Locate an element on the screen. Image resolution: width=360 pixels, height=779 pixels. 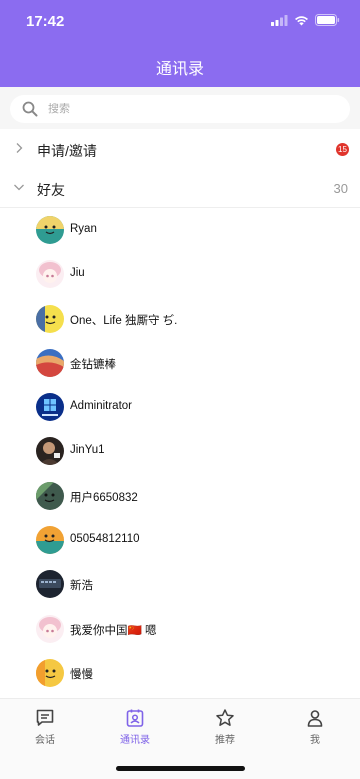
home-indicator is located at coordinates (180, 768).